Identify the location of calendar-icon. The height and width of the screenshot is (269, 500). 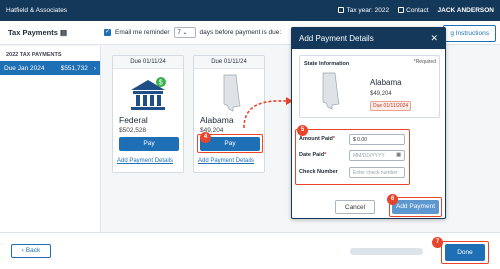
(341, 10).